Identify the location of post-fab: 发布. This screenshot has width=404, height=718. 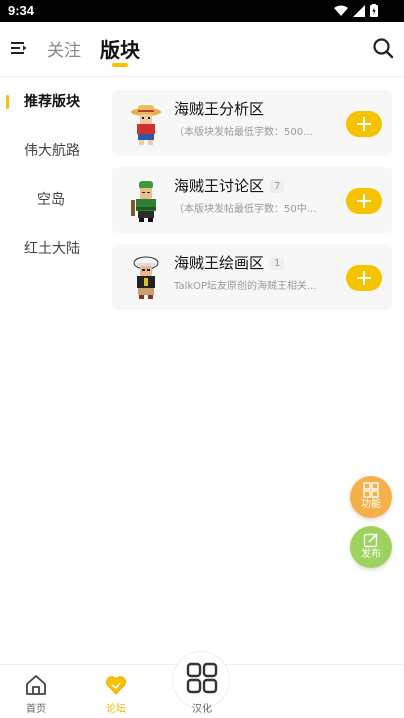
(371, 547).